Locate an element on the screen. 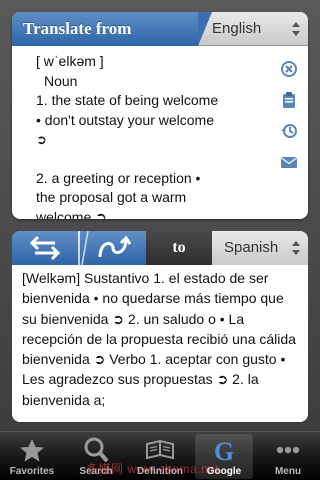  to-separator: to is located at coordinates (179, 248).